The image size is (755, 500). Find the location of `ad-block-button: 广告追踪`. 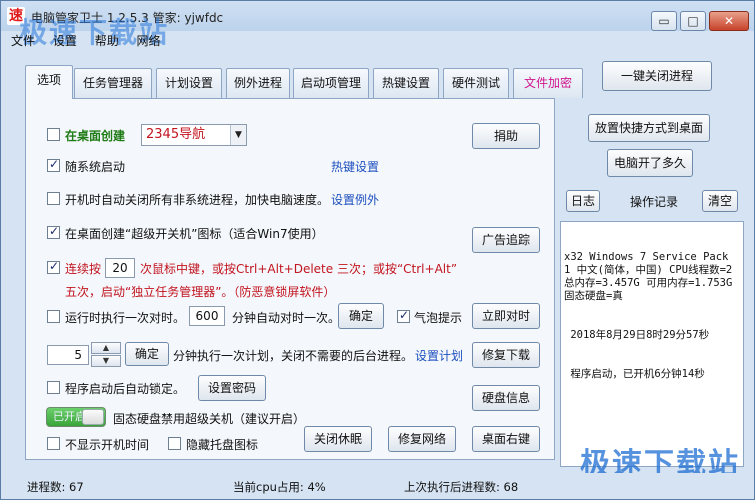

ad-block-button: 广告追踪 is located at coordinates (506, 240).